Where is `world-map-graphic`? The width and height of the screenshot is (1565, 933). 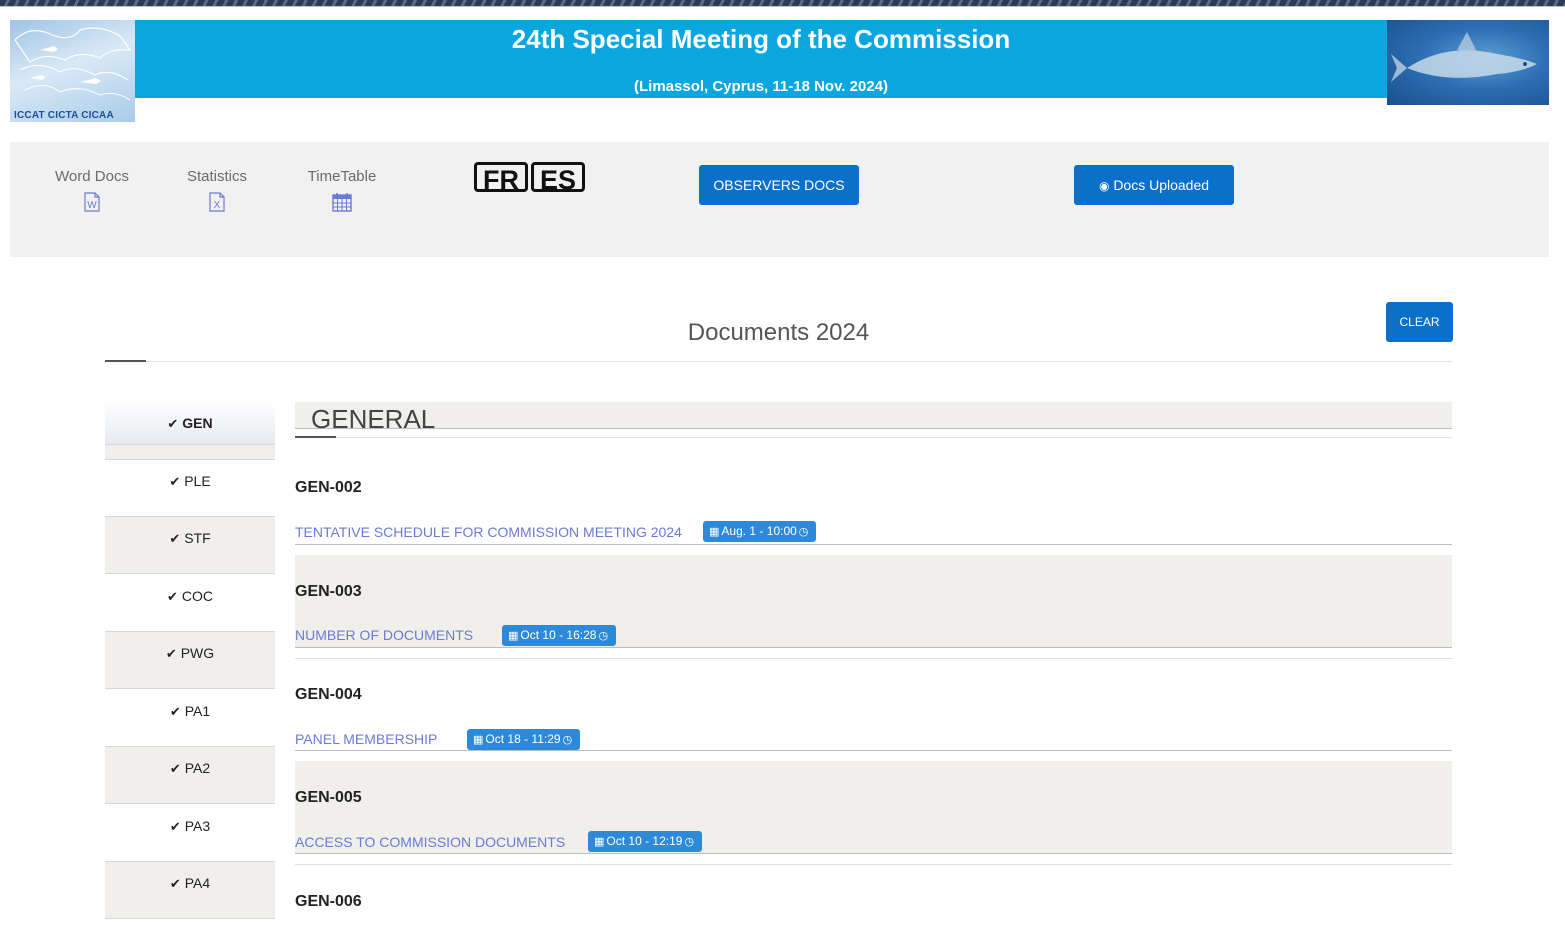
world-map-graphic is located at coordinates (73, 64).